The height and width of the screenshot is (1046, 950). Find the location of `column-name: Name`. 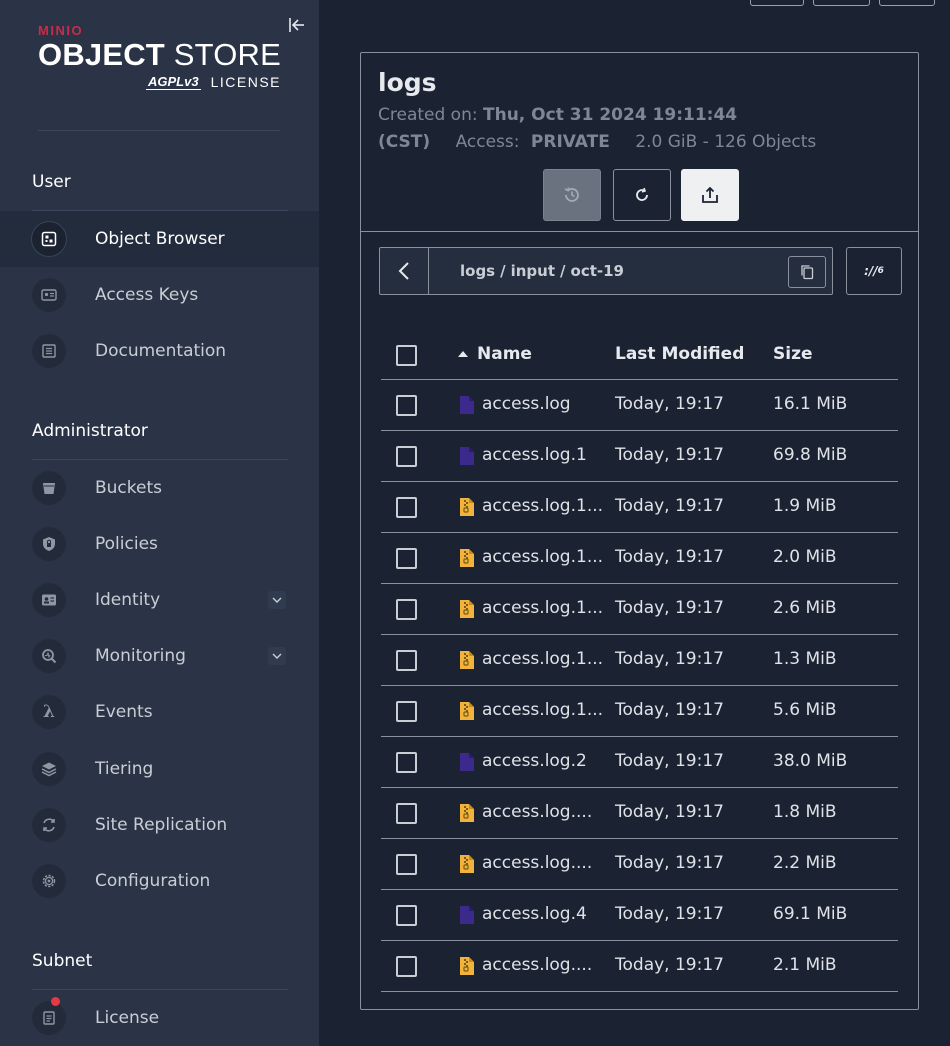

column-name: Name is located at coordinates (494, 354).